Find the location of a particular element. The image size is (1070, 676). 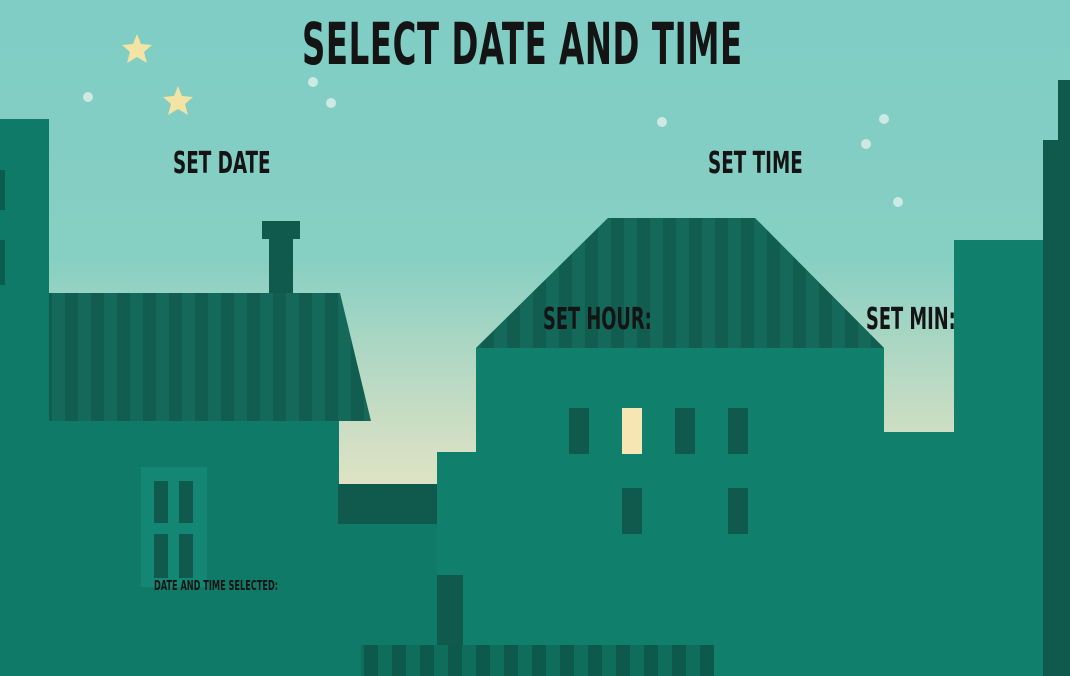

page-title: SELECT DATE AND TIME is located at coordinates (522, 44).